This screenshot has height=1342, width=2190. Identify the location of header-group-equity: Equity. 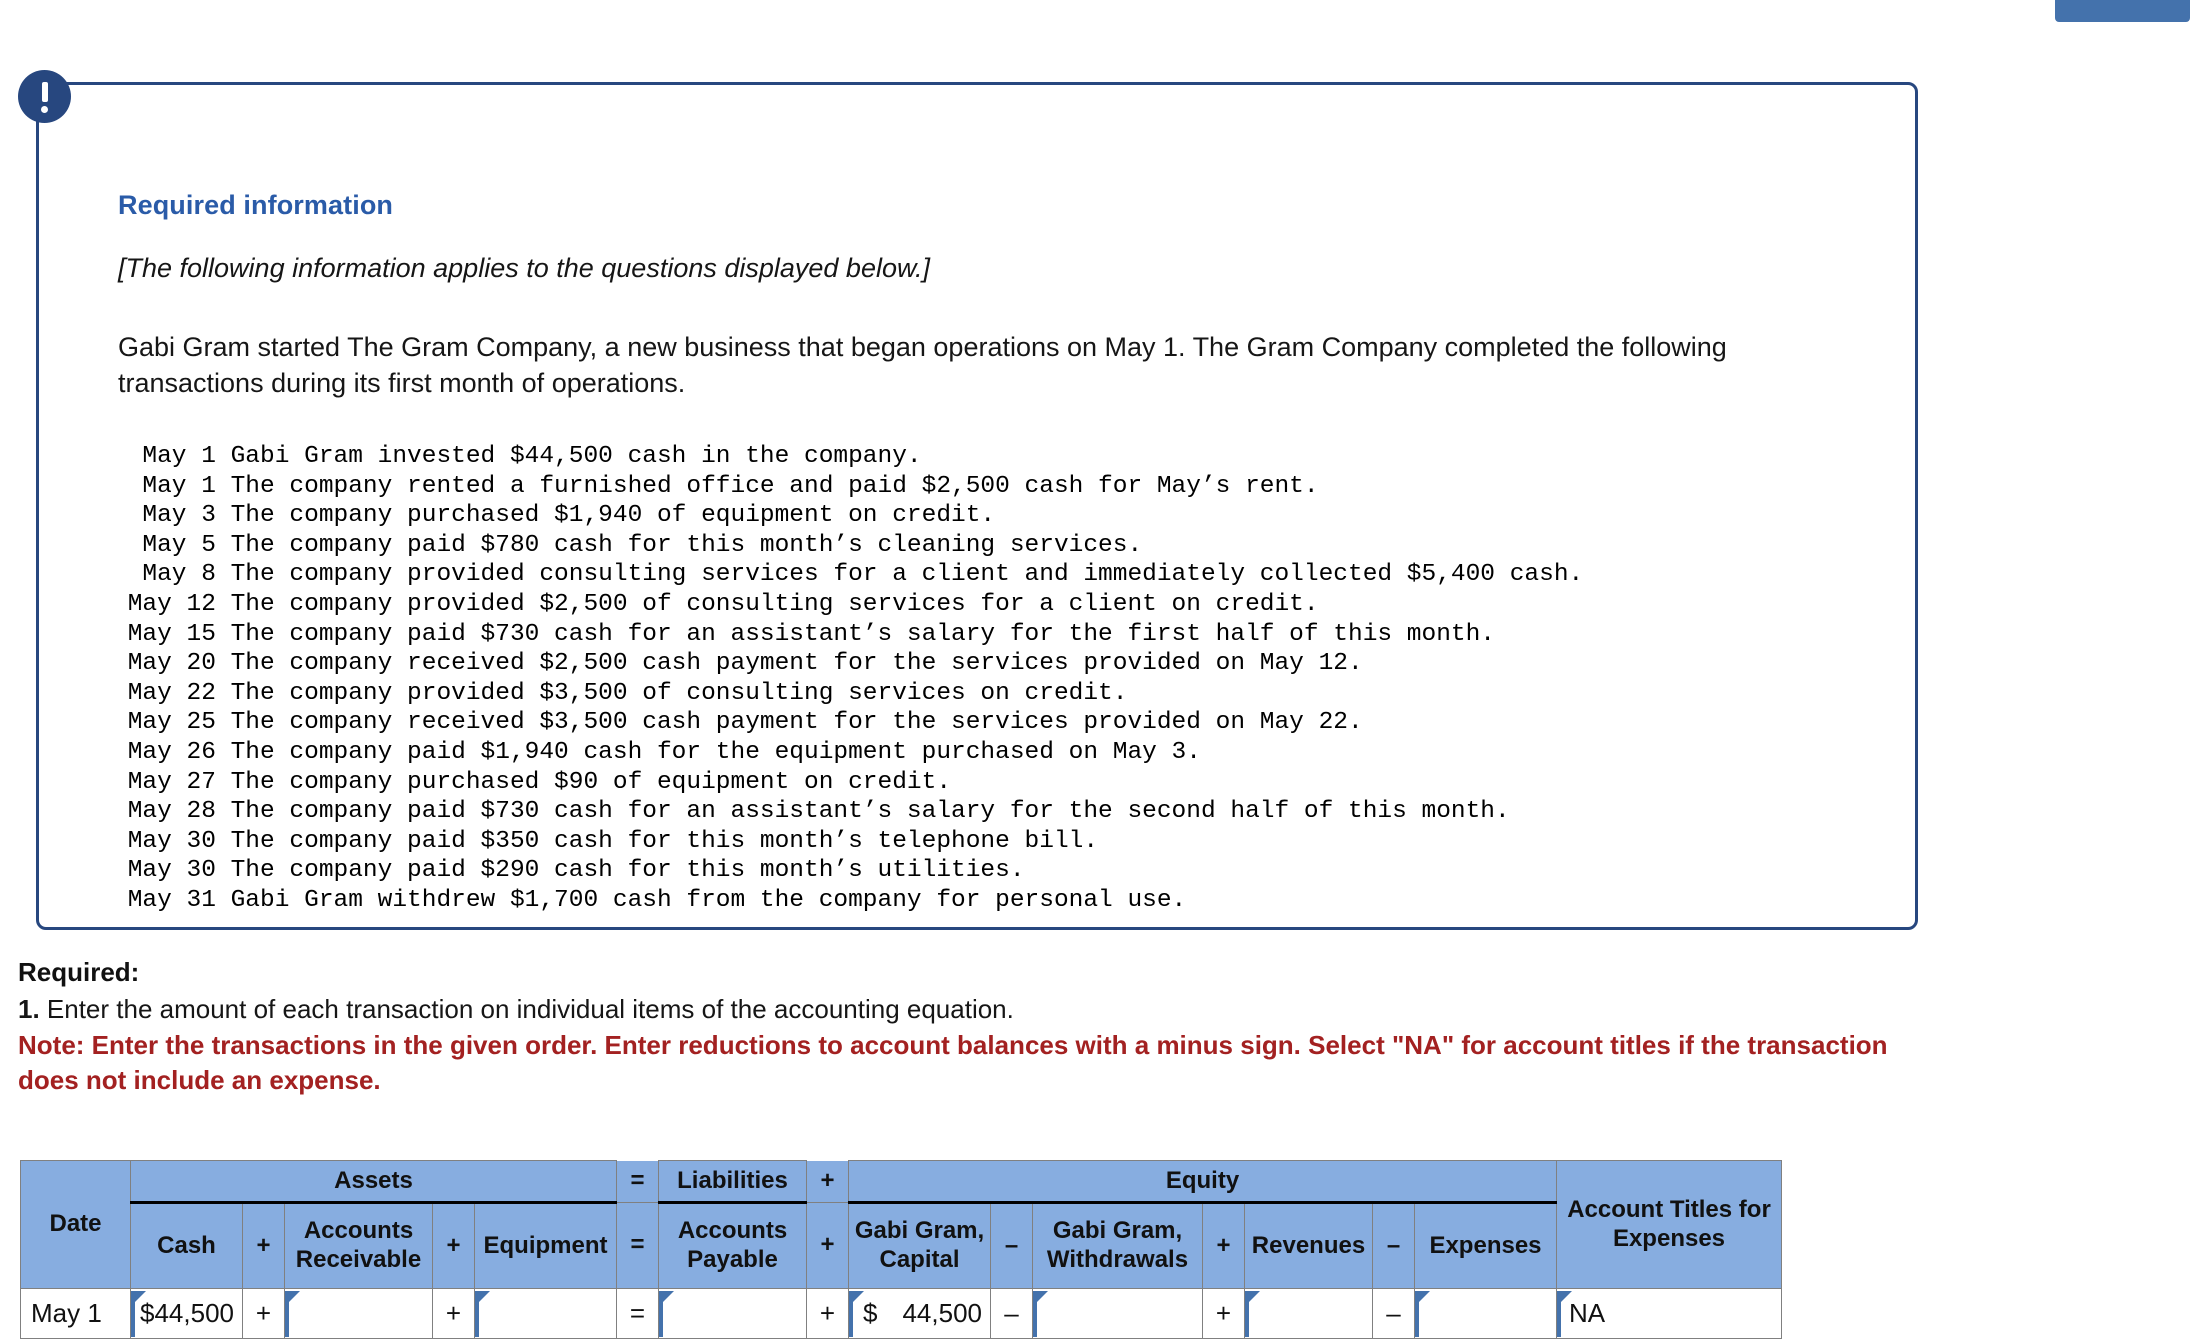
(1202, 1182).